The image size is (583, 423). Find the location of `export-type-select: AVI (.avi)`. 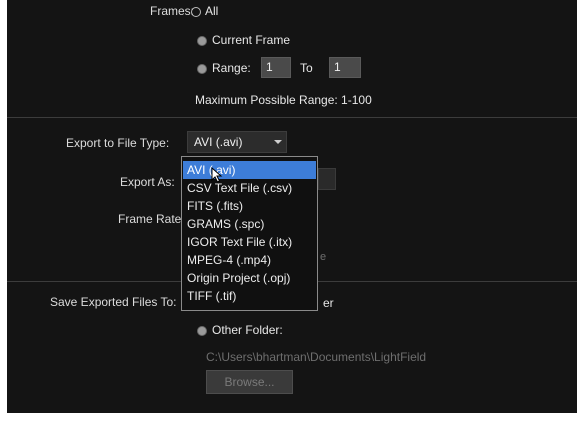

export-type-select: AVI (.avi) is located at coordinates (237, 142).